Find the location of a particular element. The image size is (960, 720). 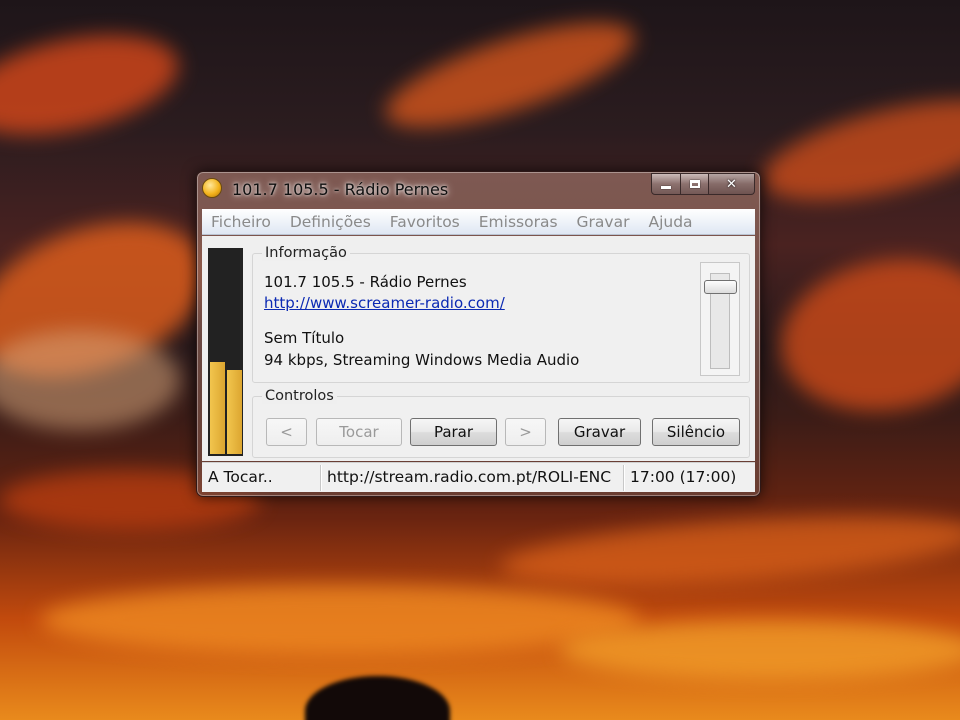

minimize-button is located at coordinates (666, 184).